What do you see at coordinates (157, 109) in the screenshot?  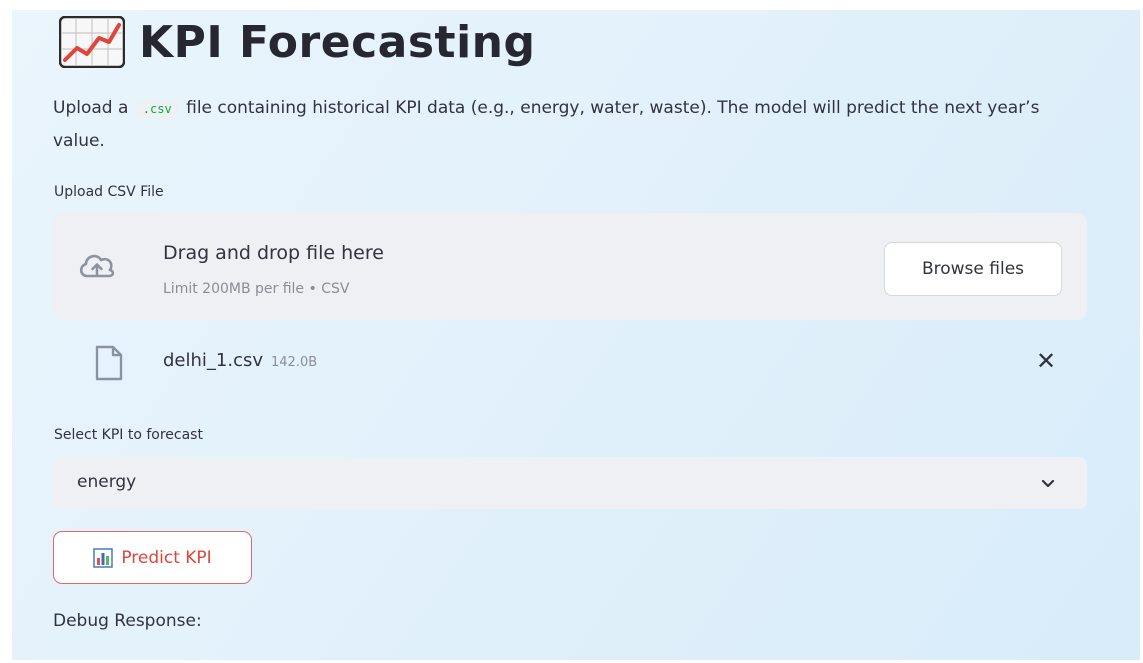 I see `csv-code-chip: .csv` at bounding box center [157, 109].